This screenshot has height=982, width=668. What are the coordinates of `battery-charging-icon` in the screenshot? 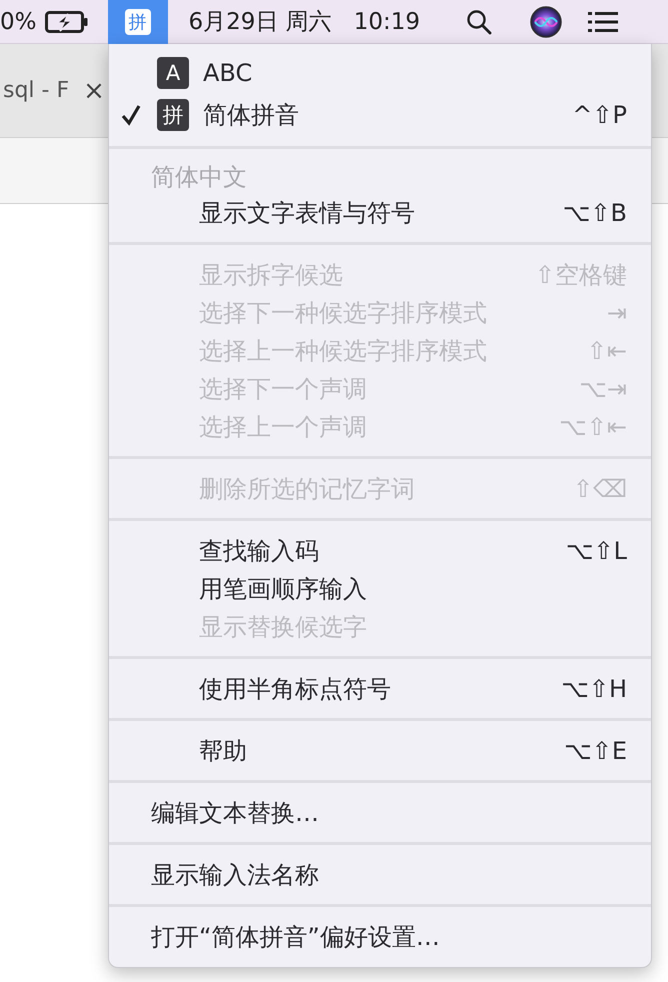 It's located at (66, 22).